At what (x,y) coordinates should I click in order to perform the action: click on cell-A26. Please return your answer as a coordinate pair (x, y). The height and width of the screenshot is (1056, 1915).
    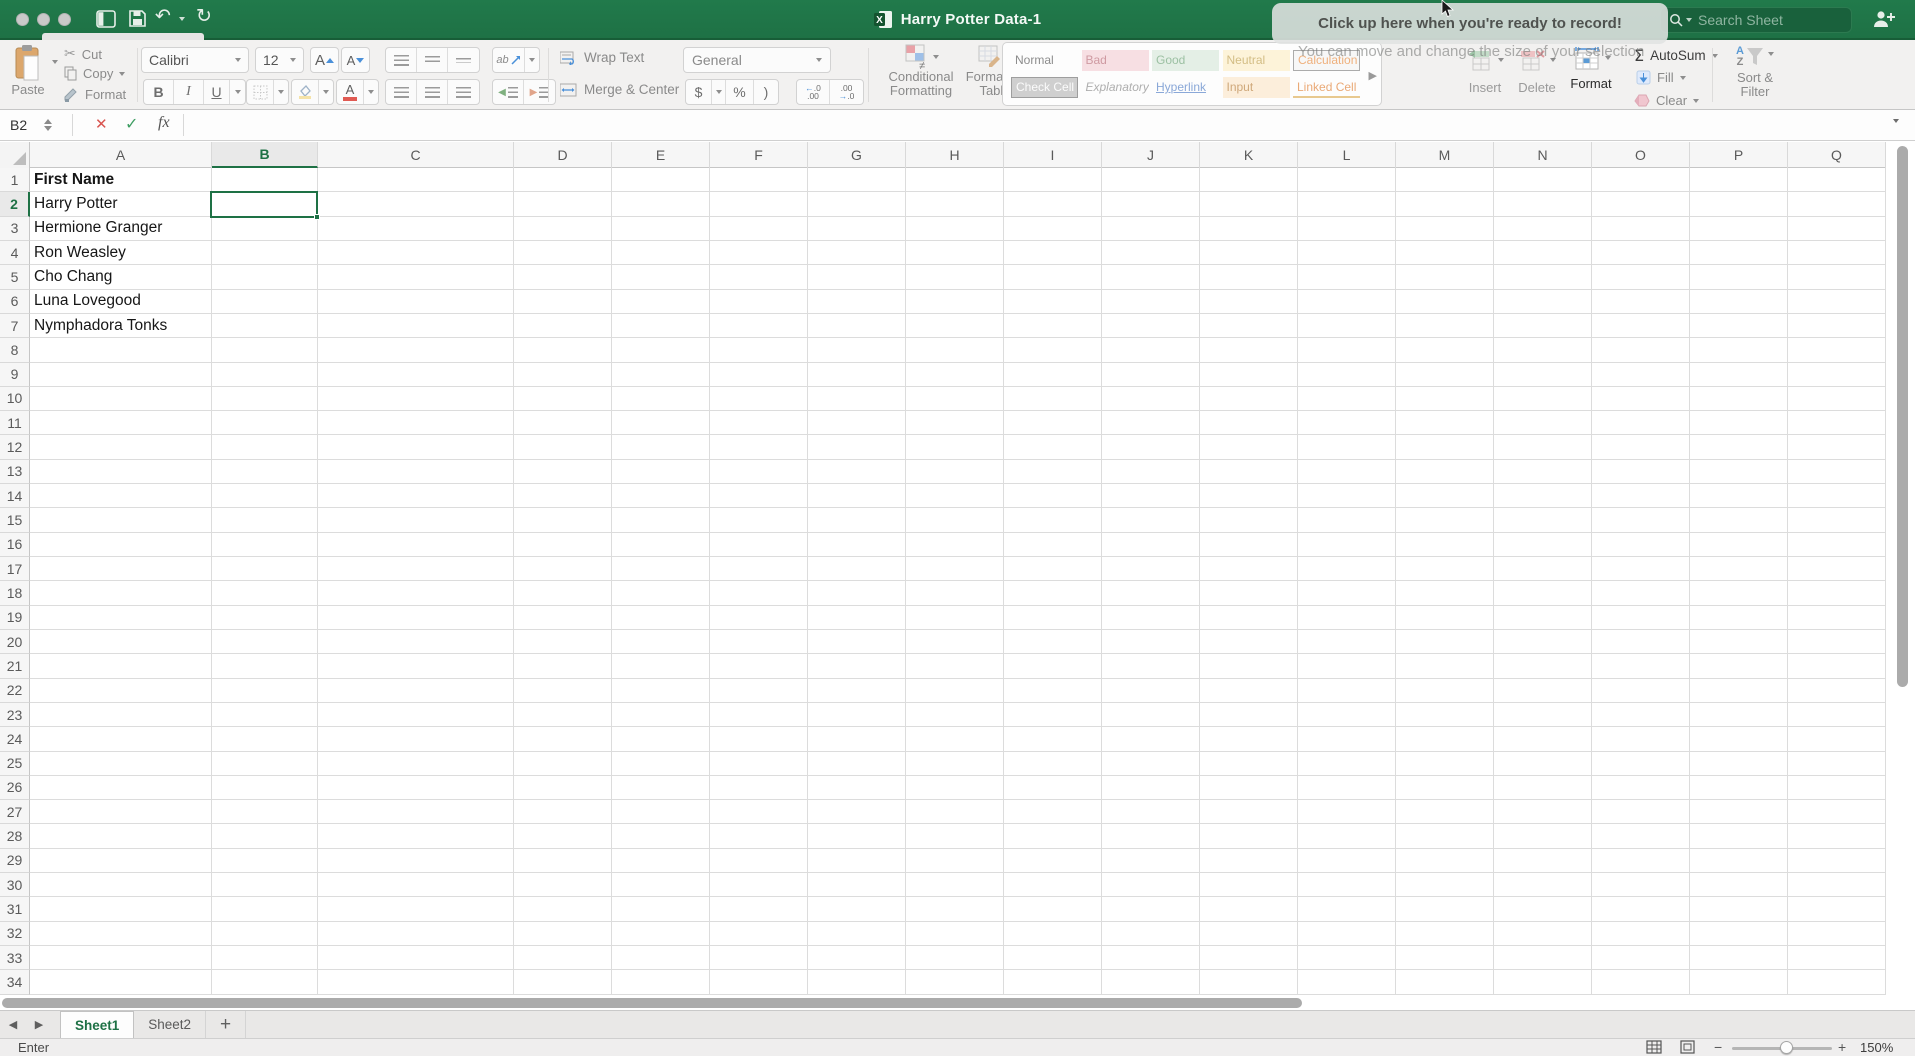
    Looking at the image, I should click on (121, 788).